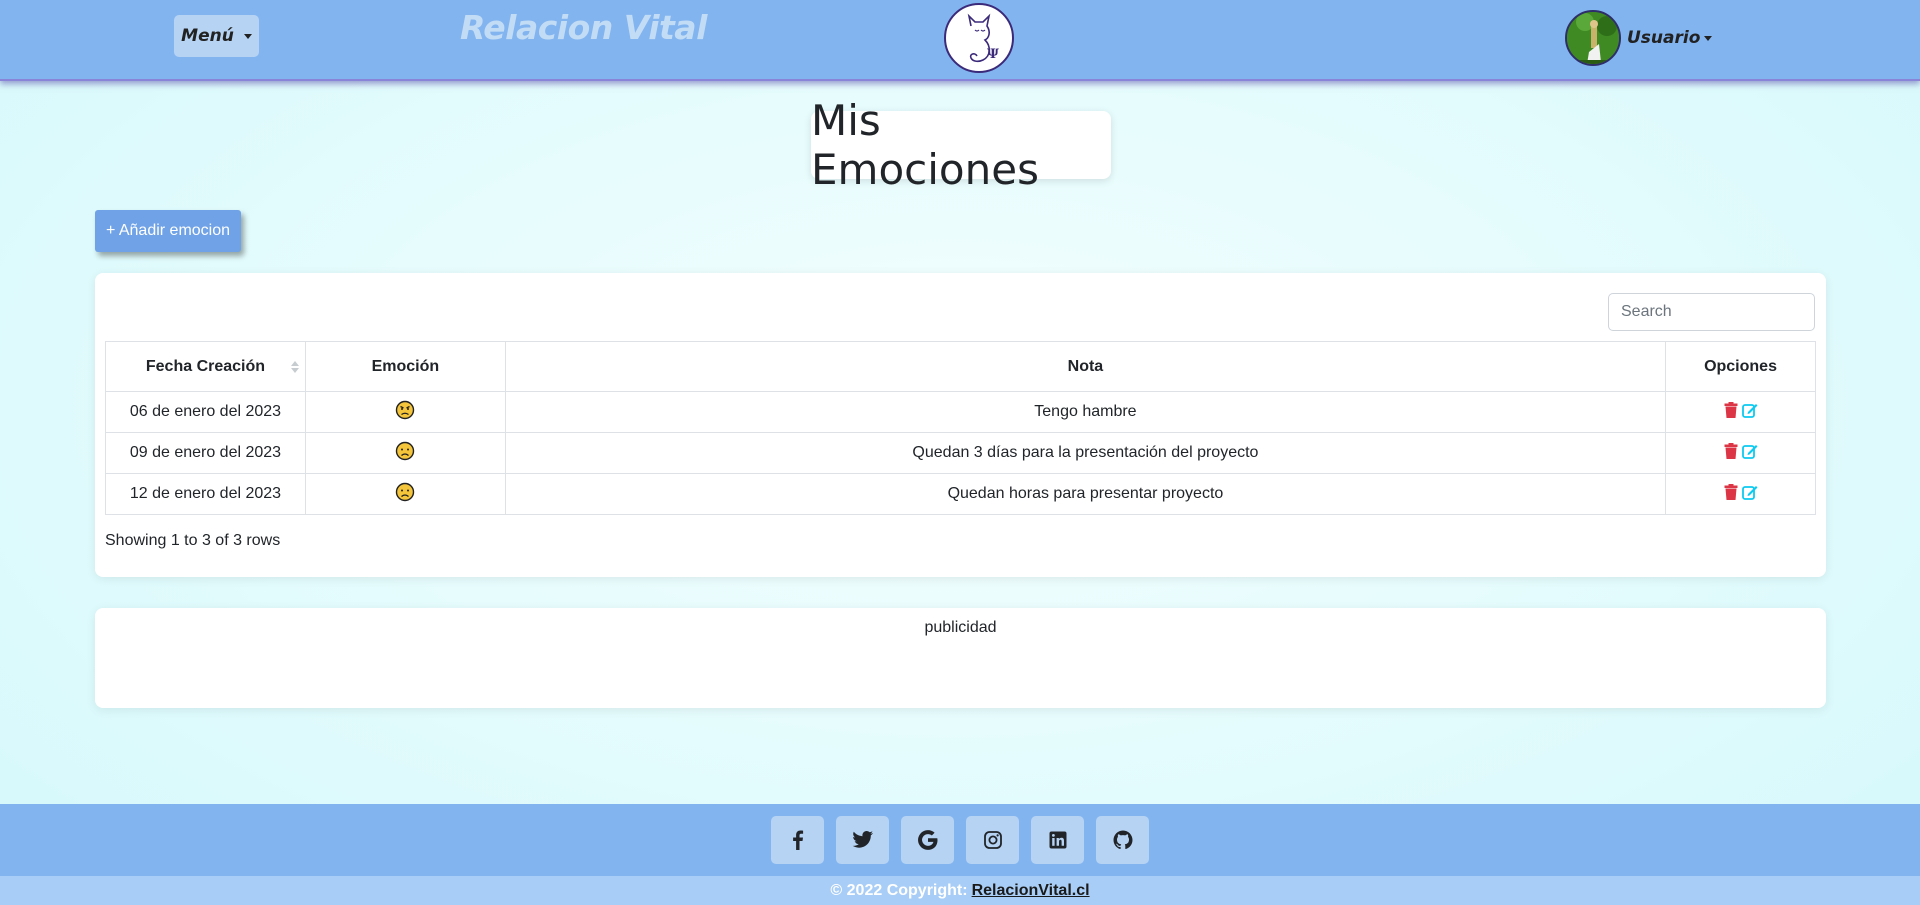  I want to click on angry-face-icon, so click(405, 409).